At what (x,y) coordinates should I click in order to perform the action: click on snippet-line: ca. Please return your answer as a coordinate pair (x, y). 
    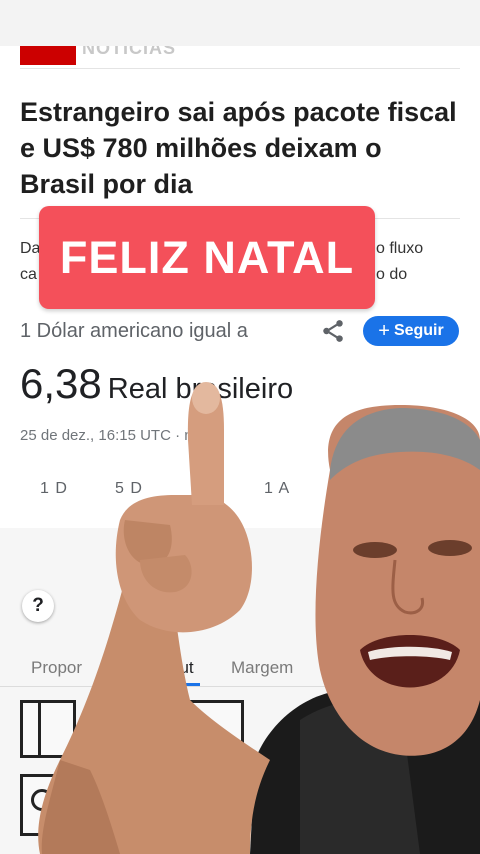
    Looking at the image, I should click on (28, 274).